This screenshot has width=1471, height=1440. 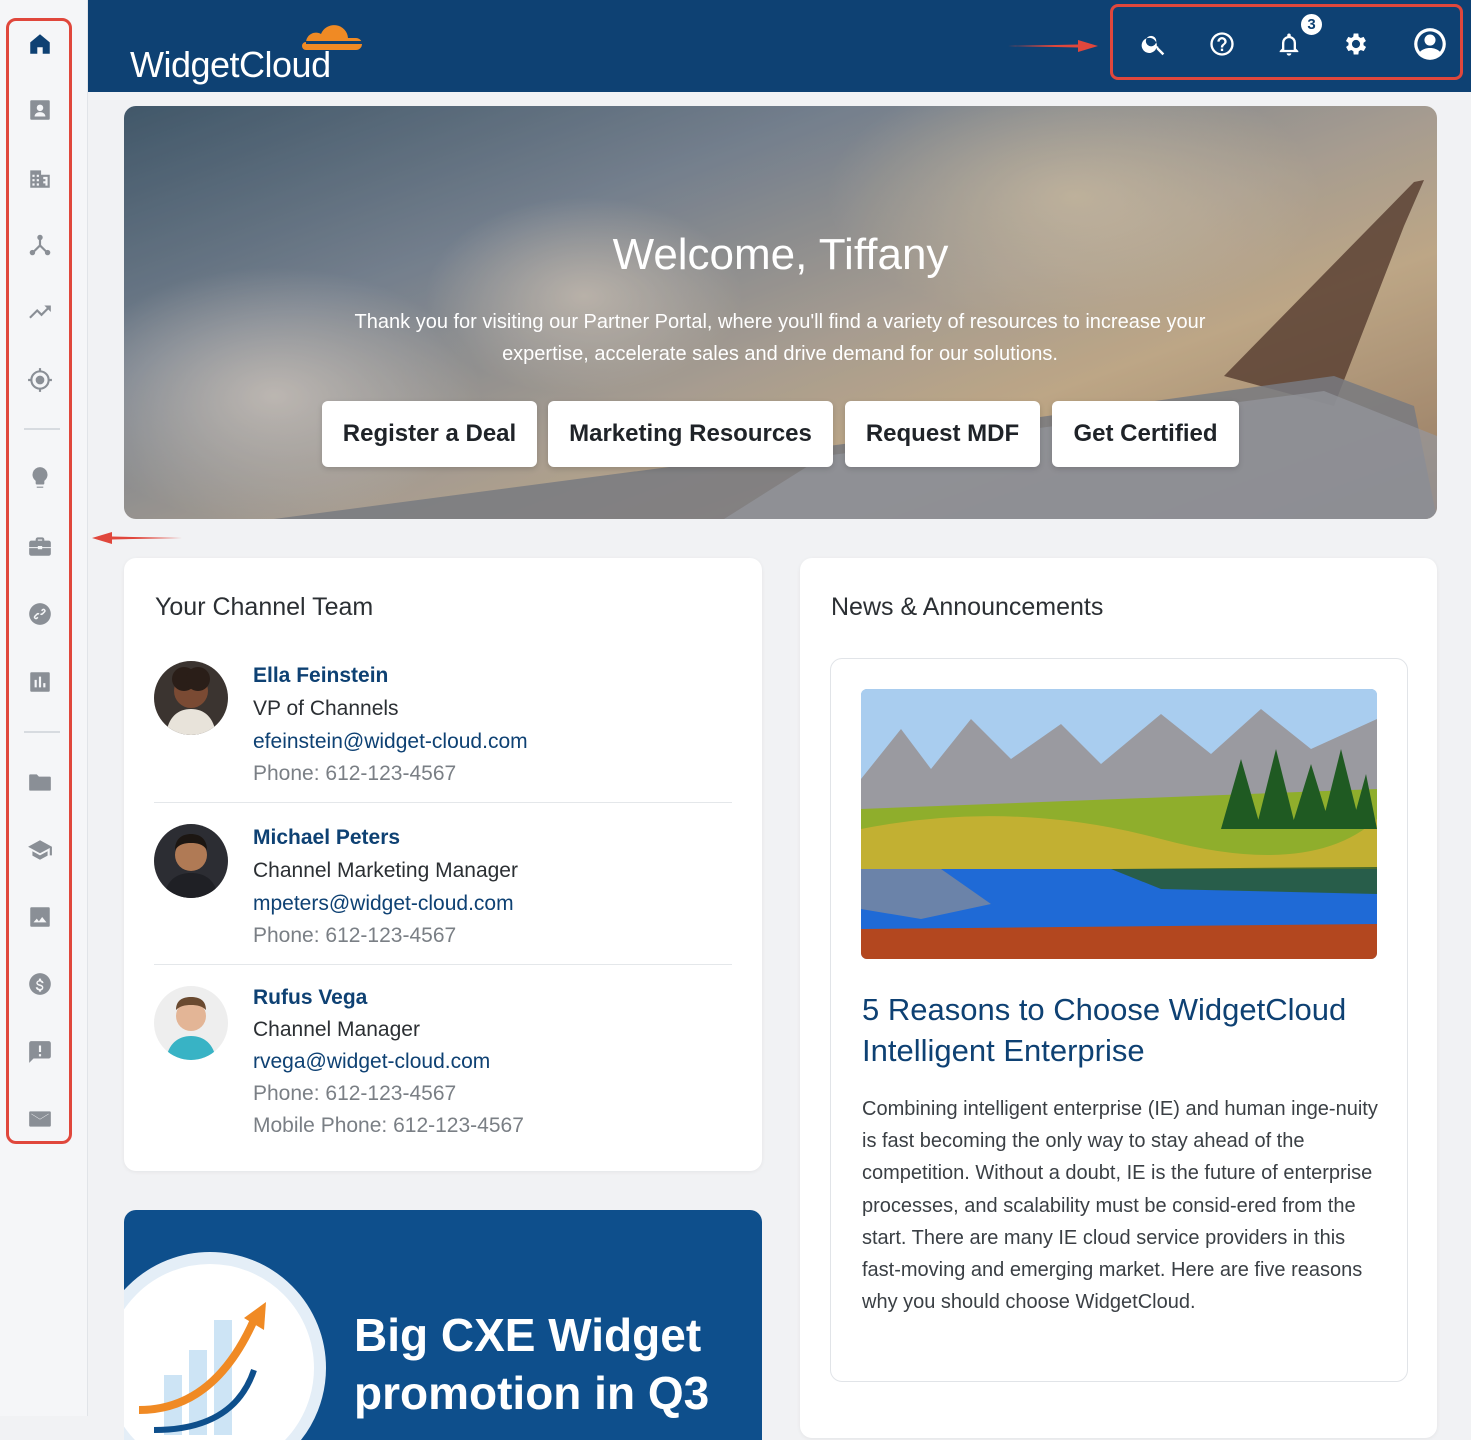 I want to click on get-certified-button: Get Certified, so click(x=1145, y=434).